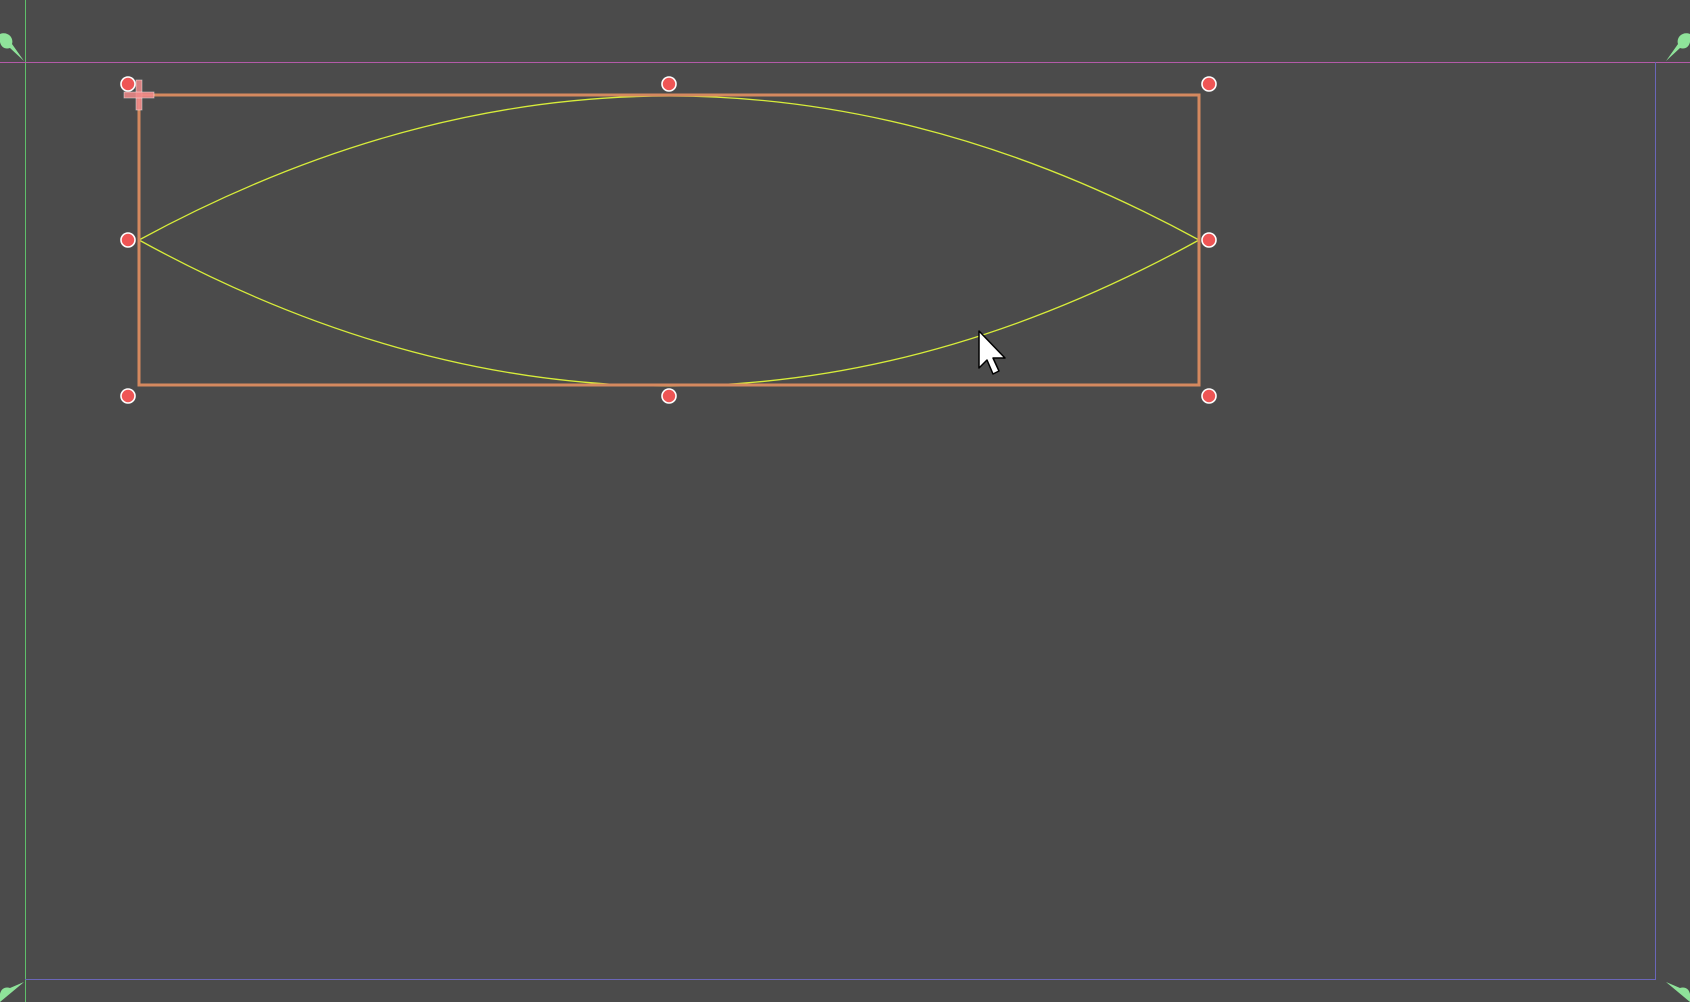 This screenshot has width=1690, height=1002. What do you see at coordinates (669, 168) in the screenshot?
I see `curve-upper-arc` at bounding box center [669, 168].